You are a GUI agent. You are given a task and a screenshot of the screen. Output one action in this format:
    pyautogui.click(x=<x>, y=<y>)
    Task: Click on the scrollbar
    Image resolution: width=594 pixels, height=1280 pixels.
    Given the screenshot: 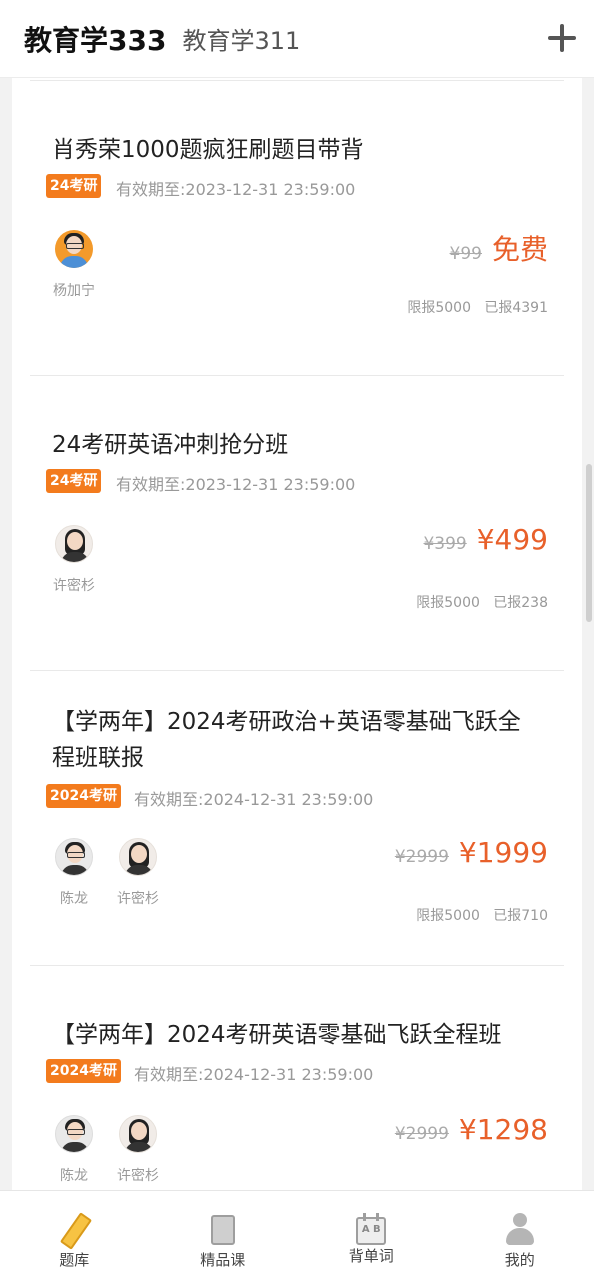 What is the action you would take?
    pyautogui.click(x=589, y=543)
    